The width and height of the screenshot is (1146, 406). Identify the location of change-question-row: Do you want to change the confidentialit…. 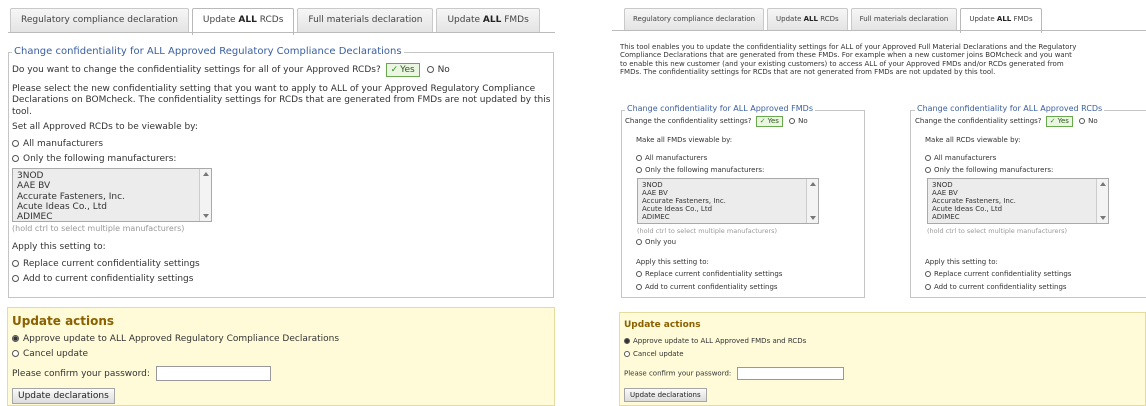
(231, 70).